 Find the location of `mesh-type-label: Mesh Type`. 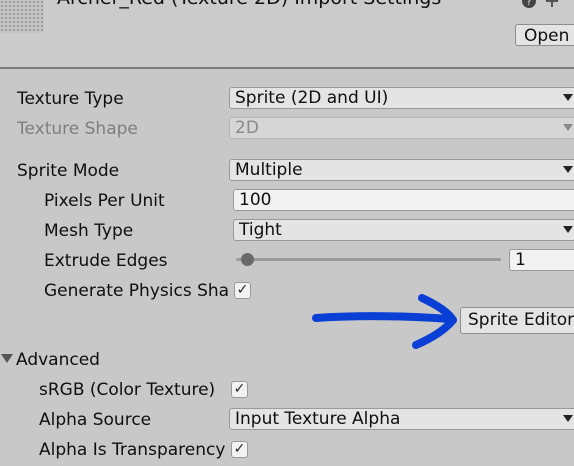

mesh-type-label: Mesh Type is located at coordinates (89, 231).